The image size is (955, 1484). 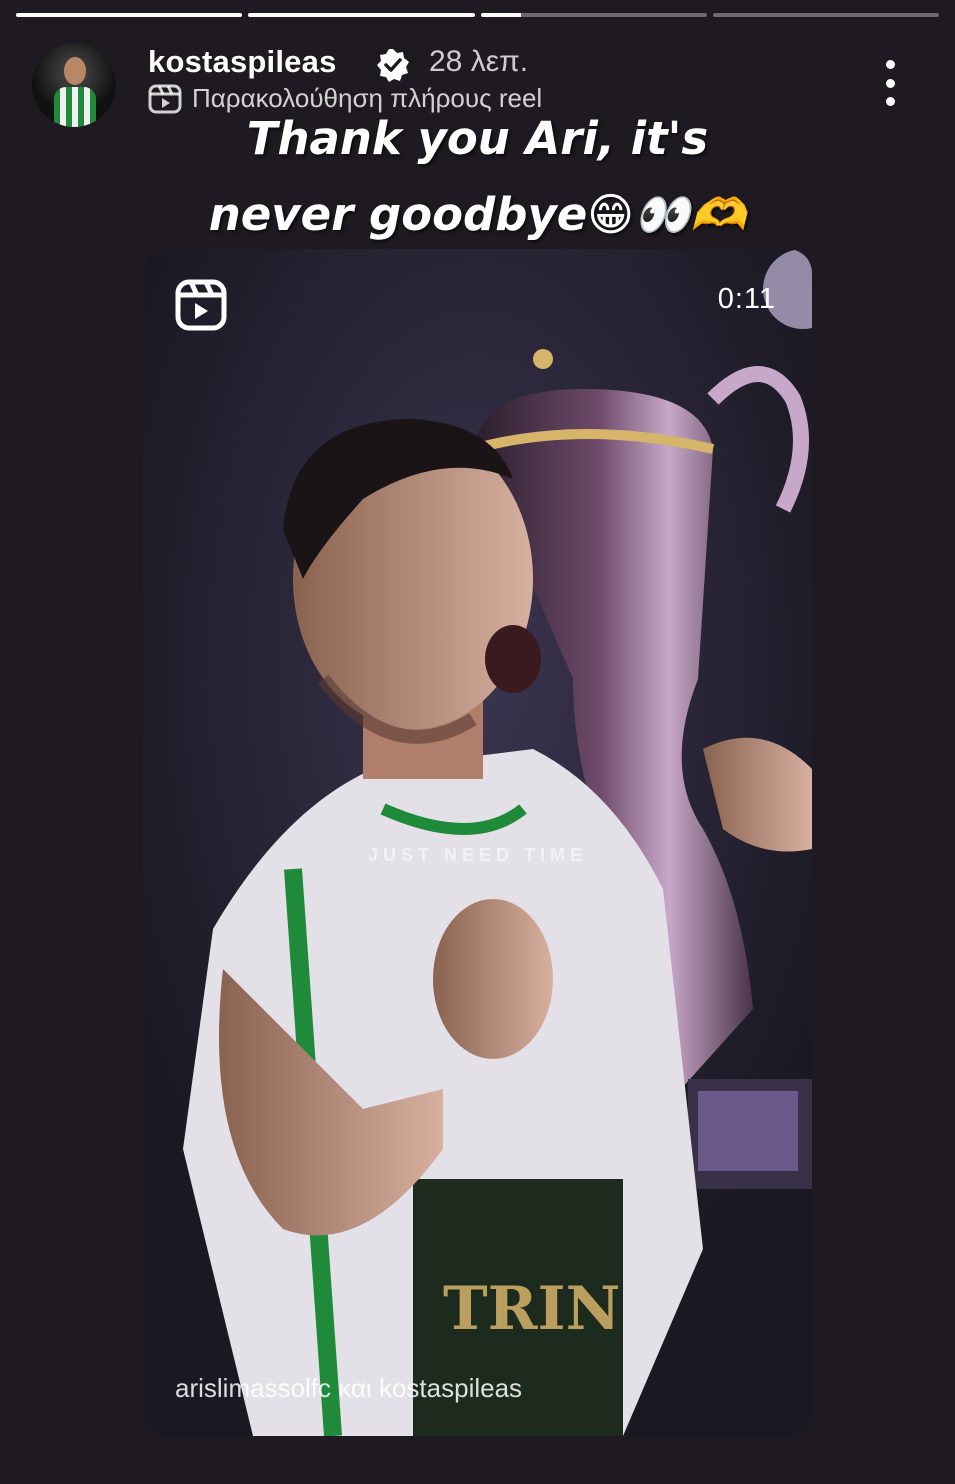 I want to click on verified-badge-icon, so click(x=393, y=65).